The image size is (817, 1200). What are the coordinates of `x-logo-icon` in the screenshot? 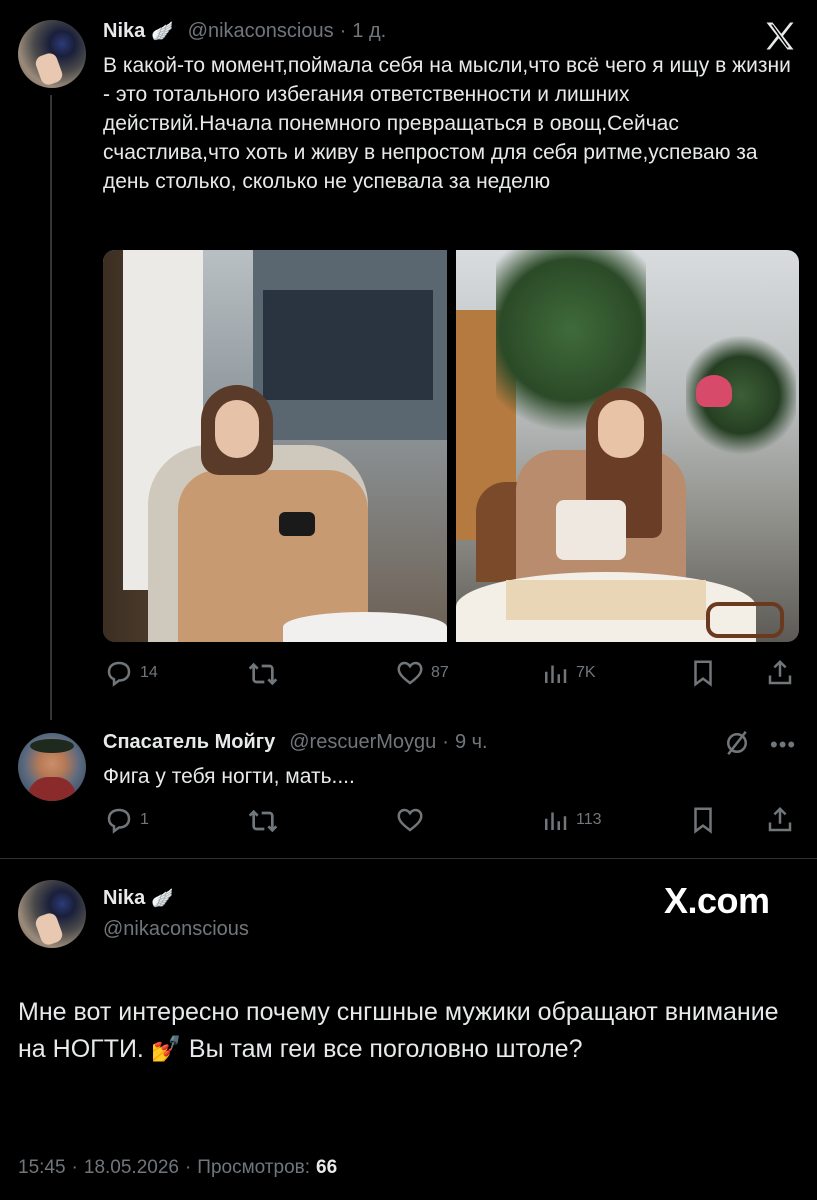 It's located at (780, 36).